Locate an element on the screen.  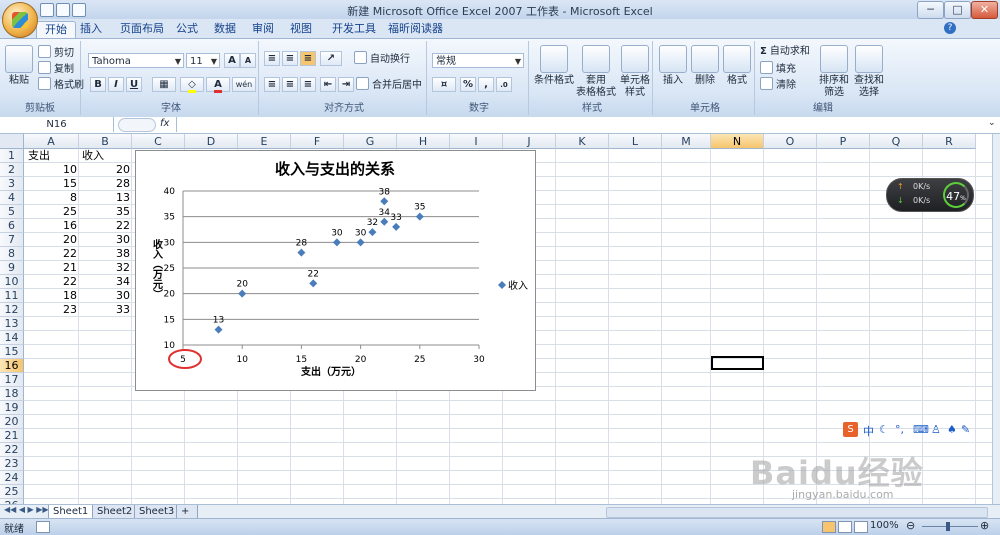
sort-filter-button: 排序和 筛选 is located at coordinates (834, 72).